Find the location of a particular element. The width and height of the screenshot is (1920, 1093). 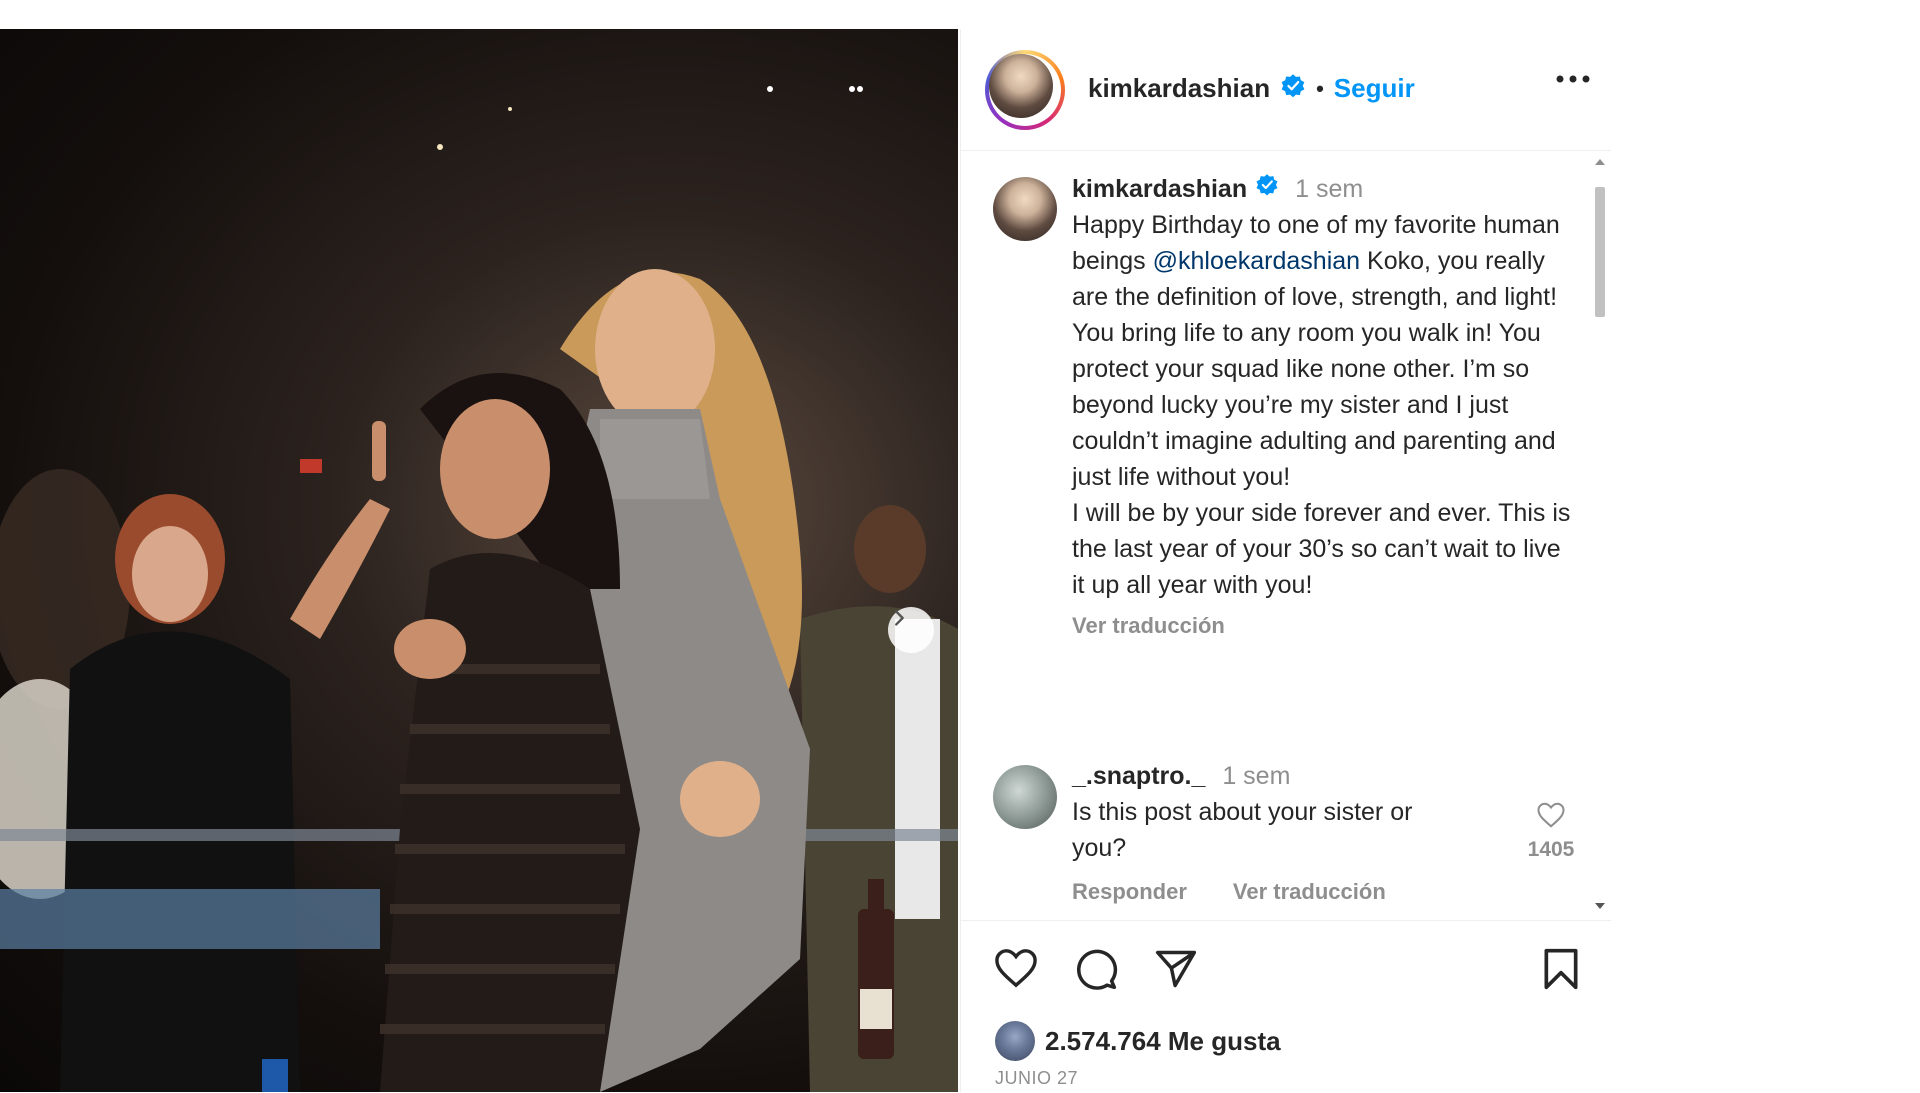

more-horizontal-icon is located at coordinates (1573, 79).